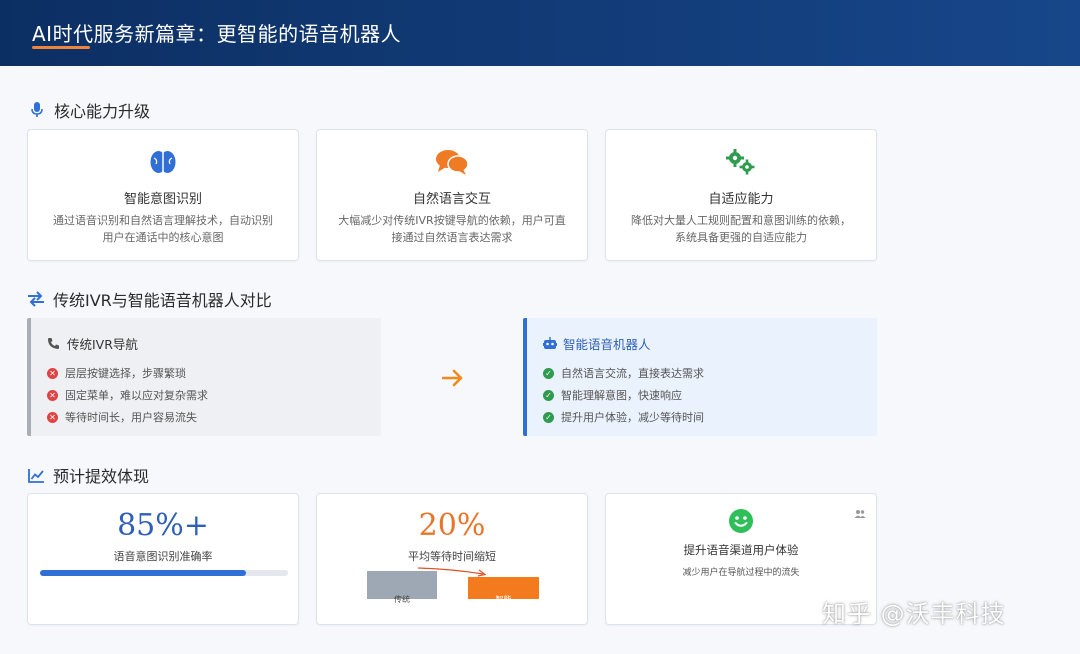 The height and width of the screenshot is (654, 1080). Describe the element at coordinates (127, 373) in the screenshot. I see `list-item: ✕ 层层按键选择，步骤繁琐` at that location.